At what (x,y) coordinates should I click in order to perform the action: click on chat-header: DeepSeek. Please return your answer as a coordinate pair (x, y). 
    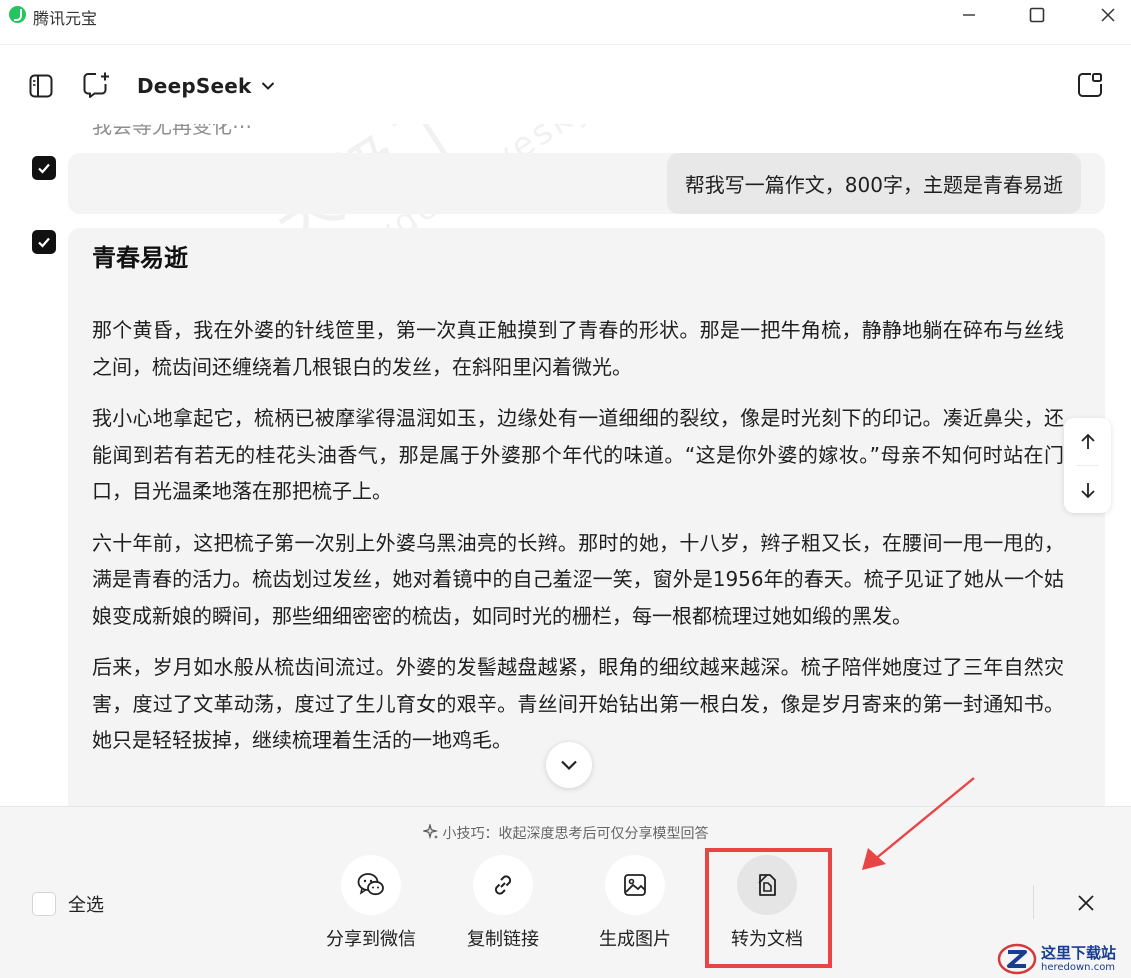
    Looking at the image, I should click on (565, 84).